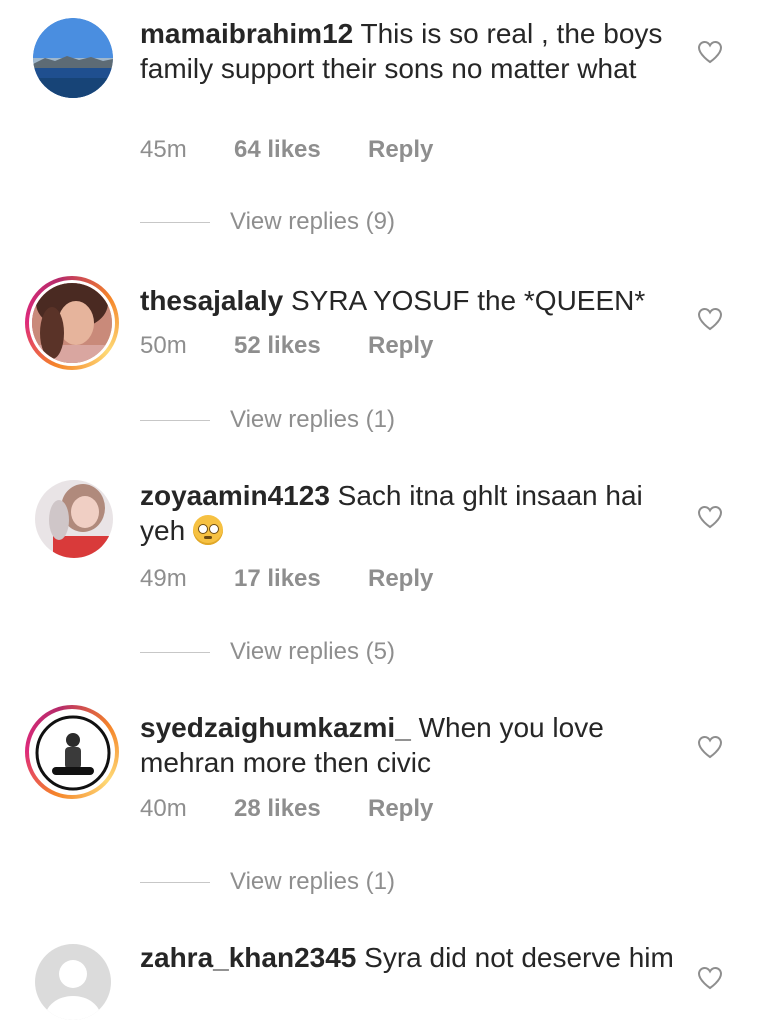  Describe the element at coordinates (468, 300) in the screenshot. I see `comment-body: SYRA YOSUF the *QUEEN*` at that location.